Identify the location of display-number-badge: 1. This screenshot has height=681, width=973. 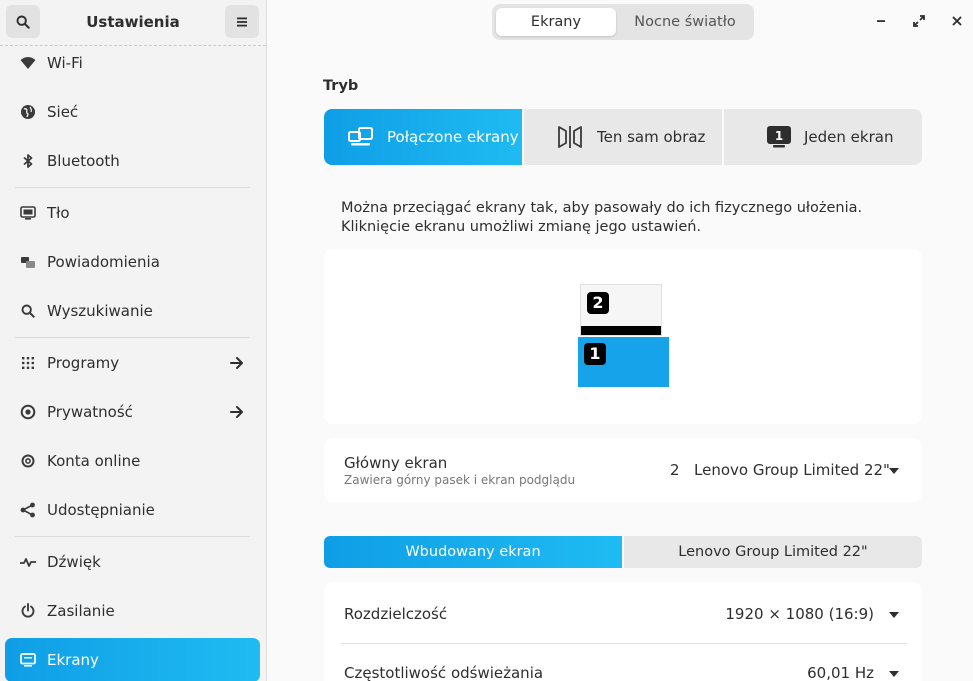
(595, 354).